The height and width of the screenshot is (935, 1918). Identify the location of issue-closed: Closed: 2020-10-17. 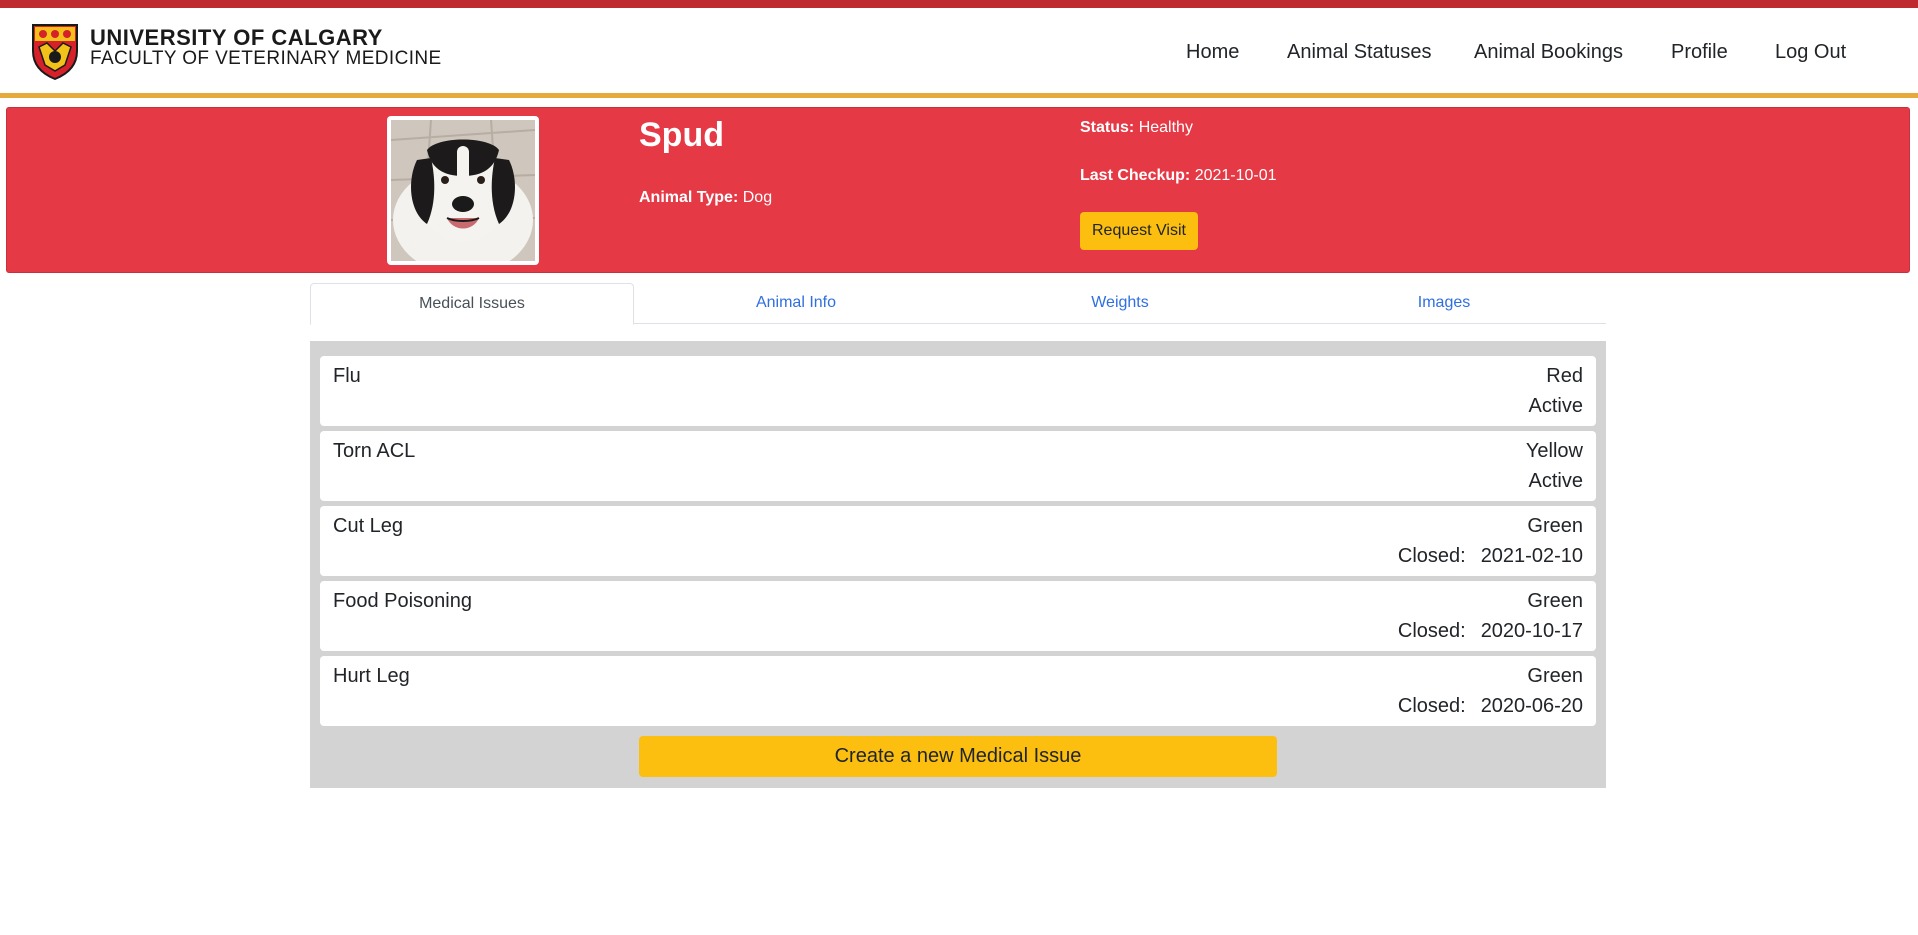
(1490, 631).